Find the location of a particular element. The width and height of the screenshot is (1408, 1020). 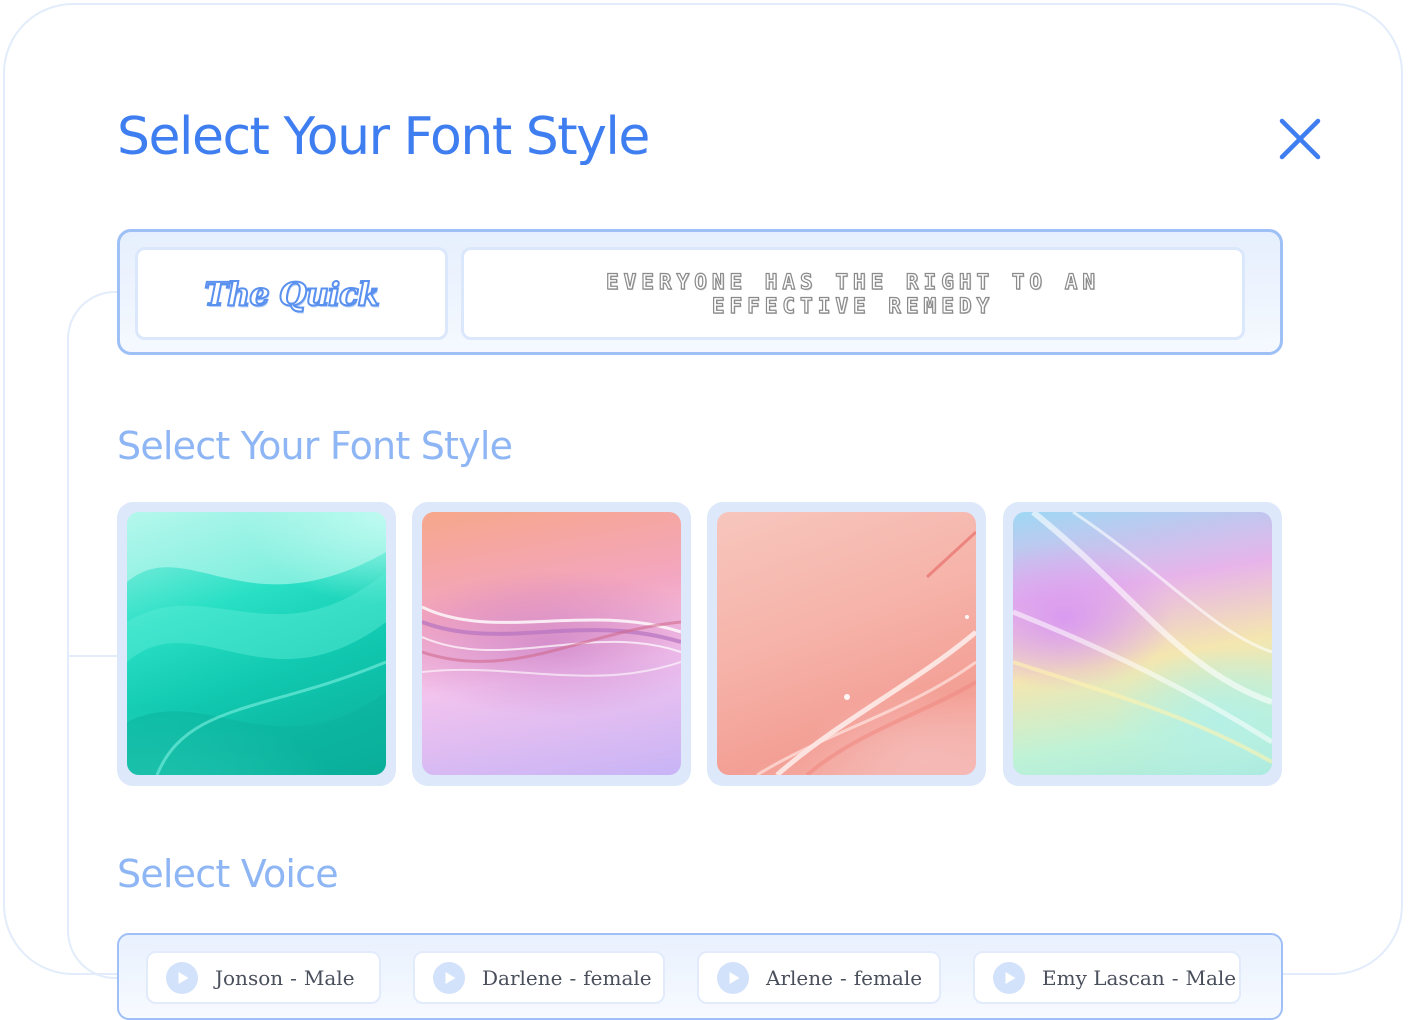

voice-label: Jonson - Male is located at coordinates (285, 977).